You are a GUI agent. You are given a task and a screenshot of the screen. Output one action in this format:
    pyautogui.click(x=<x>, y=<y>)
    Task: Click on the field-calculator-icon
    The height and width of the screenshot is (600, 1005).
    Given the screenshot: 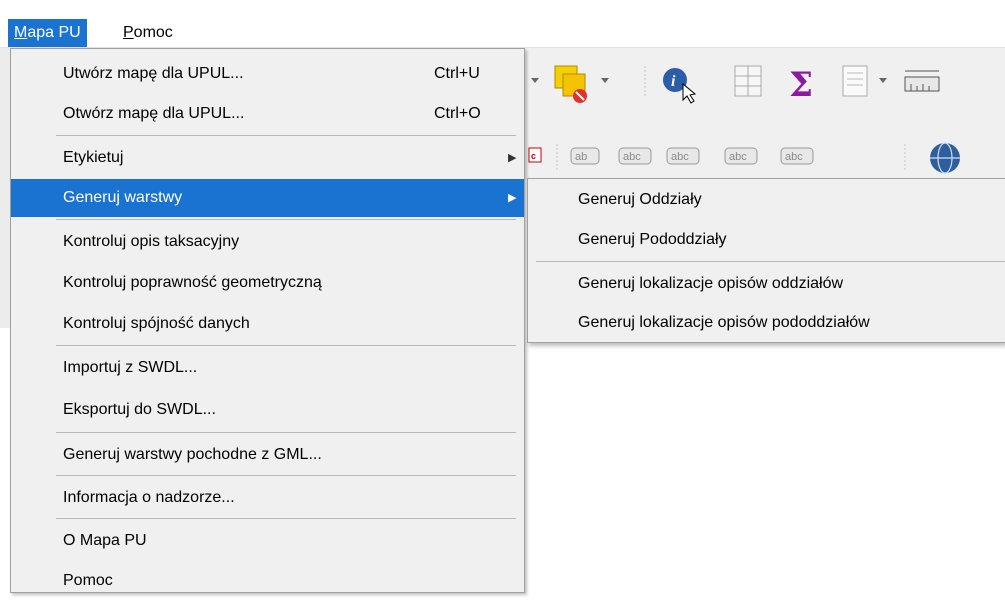 What is the action you would take?
    pyautogui.click(x=855, y=81)
    